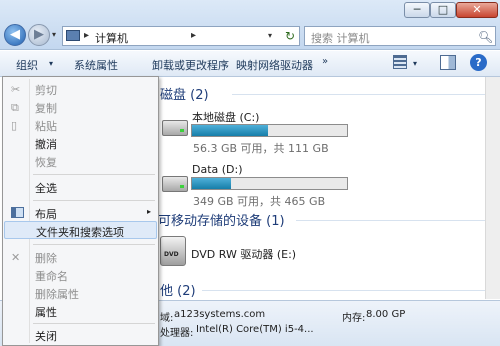 The height and width of the screenshot is (346, 500). I want to click on menu-item-label: 剪切, so click(46, 90).